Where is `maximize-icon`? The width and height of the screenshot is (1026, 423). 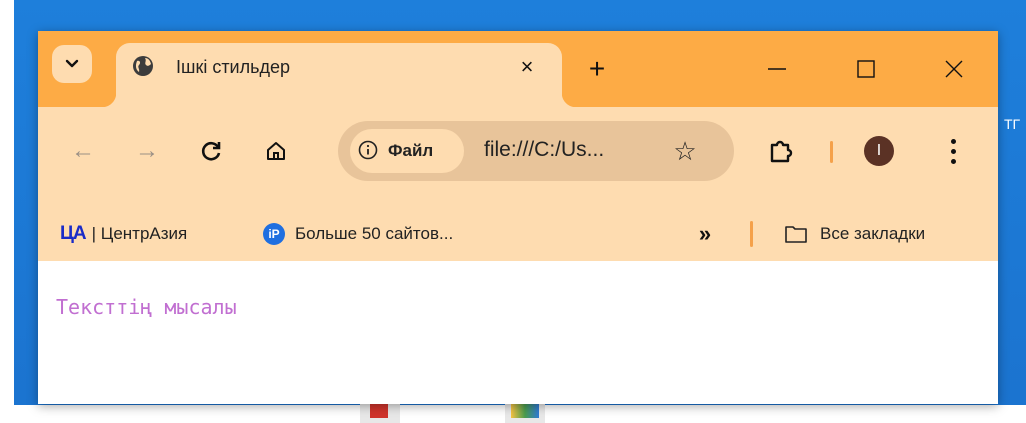 maximize-icon is located at coordinates (866, 69).